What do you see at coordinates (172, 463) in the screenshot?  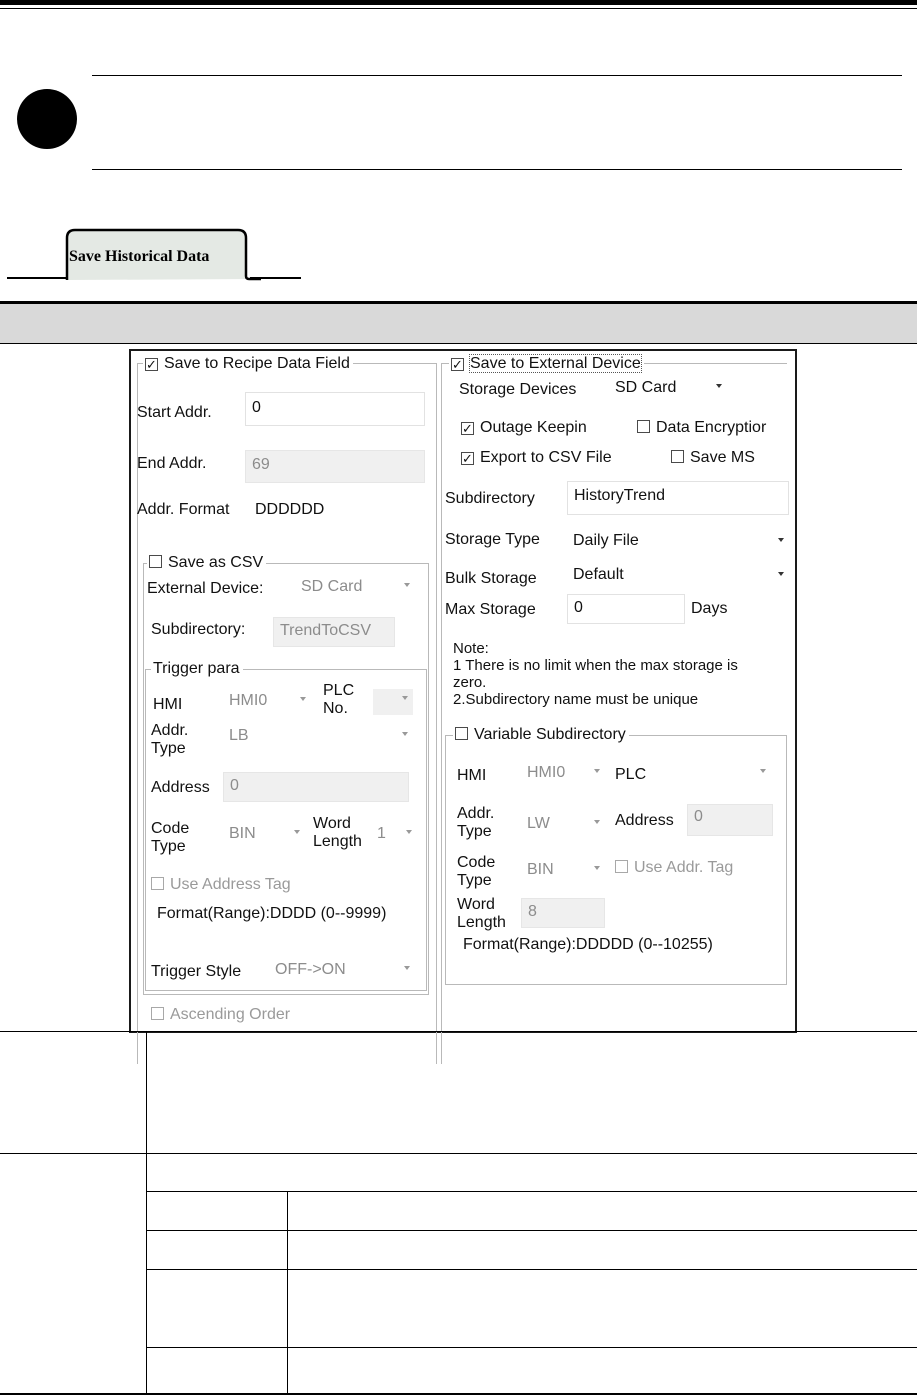 I see `end-addr-label: End Addr.` at bounding box center [172, 463].